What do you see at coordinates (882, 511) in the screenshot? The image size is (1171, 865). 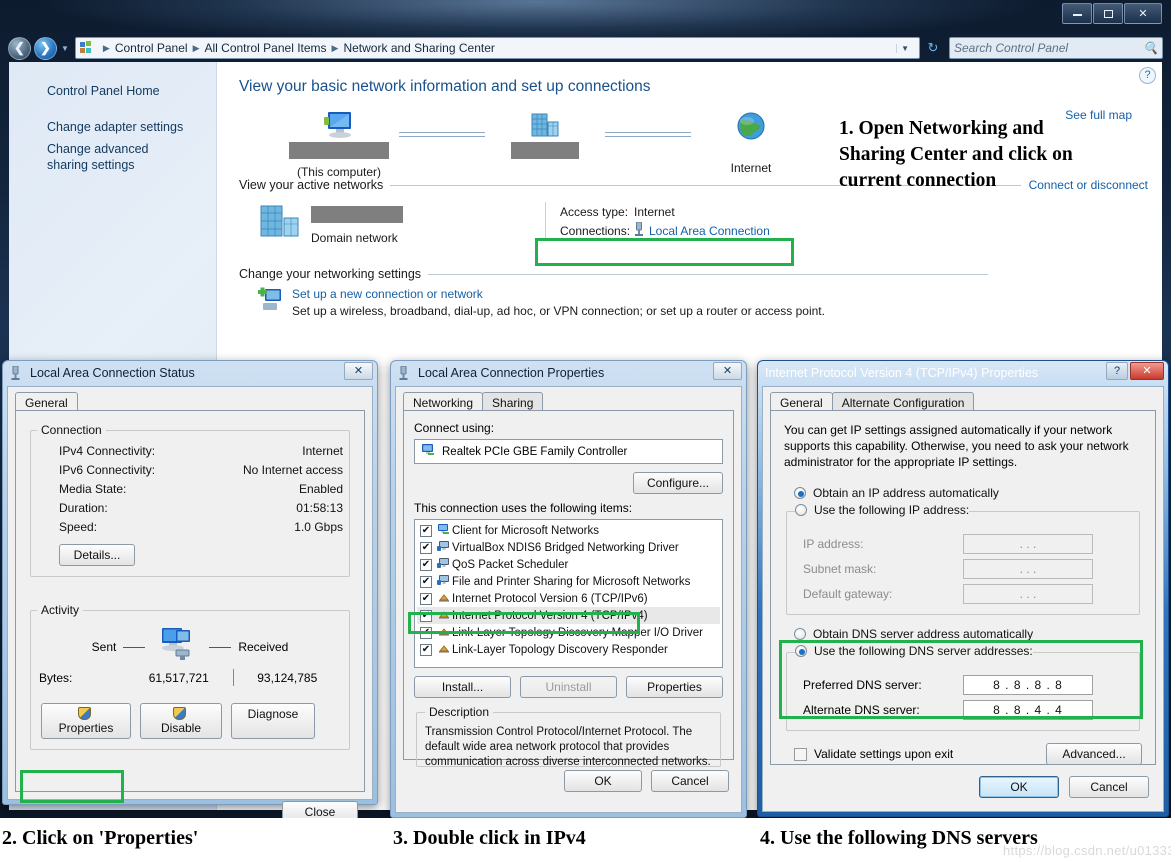 I see `use-following-ip-radio: Use the following IP address:` at bounding box center [882, 511].